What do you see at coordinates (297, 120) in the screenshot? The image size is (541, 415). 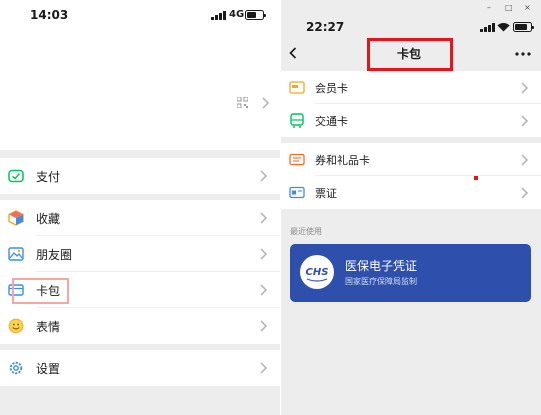 I see `transit-card-icon` at bounding box center [297, 120].